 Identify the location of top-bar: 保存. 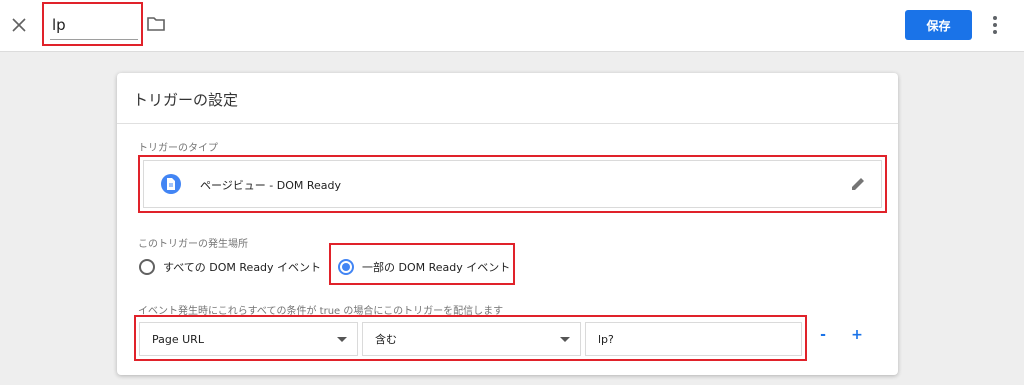
(512, 26).